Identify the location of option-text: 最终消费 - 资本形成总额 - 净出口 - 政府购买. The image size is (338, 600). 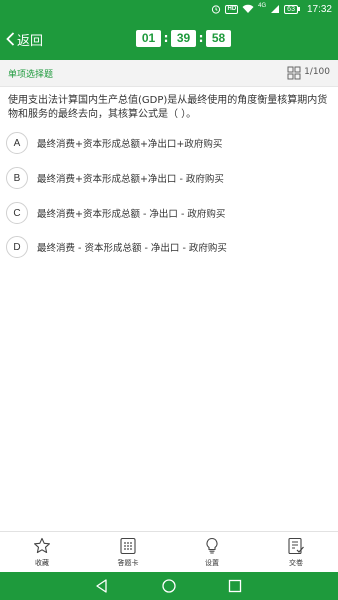
(132, 248).